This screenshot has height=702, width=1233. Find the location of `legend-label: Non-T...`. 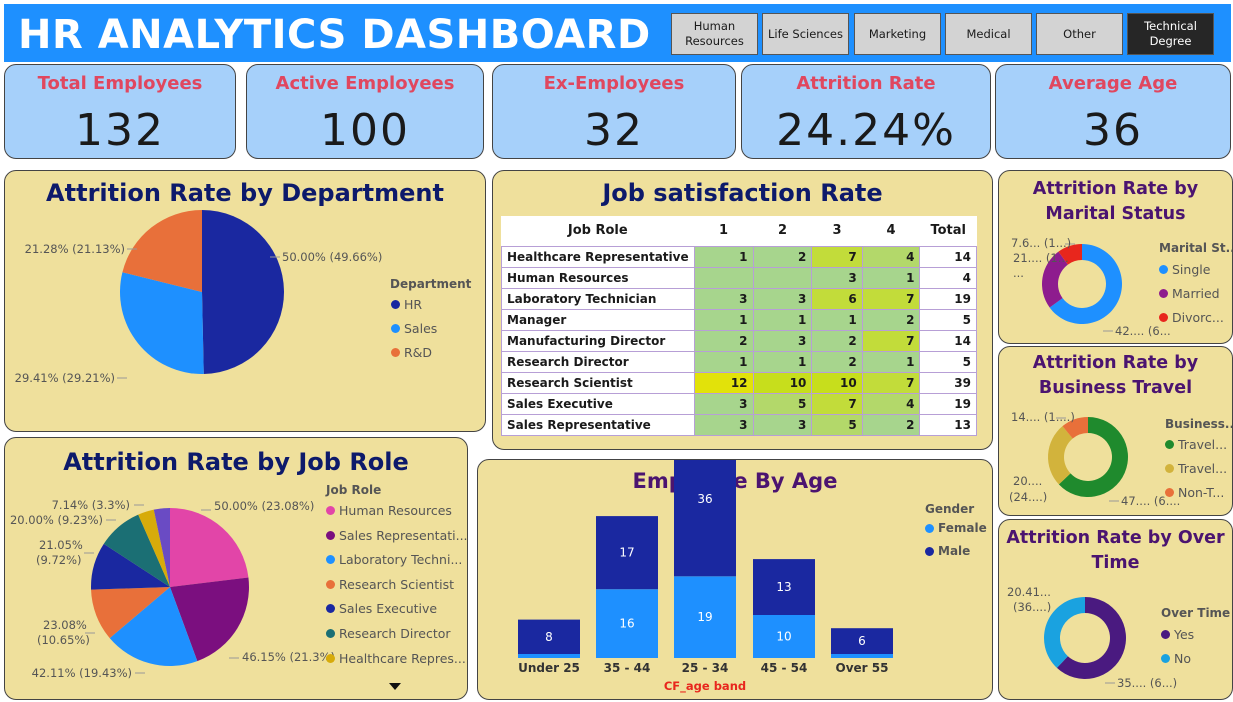

legend-label: Non-T... is located at coordinates (1201, 492).